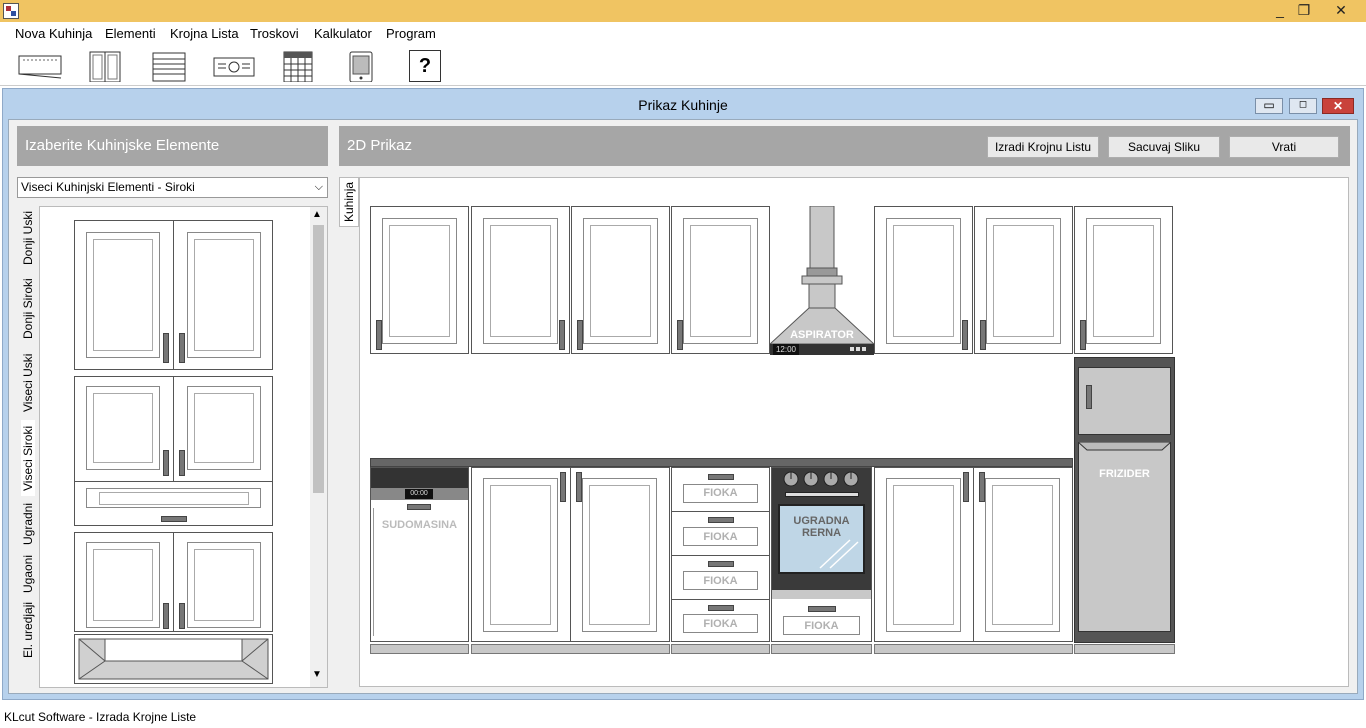 The height and width of the screenshot is (728, 1366). Describe the element at coordinates (720, 554) in the screenshot. I see `drawer-unit: FIOKA FIOKA FIOKA FIOKA` at that location.